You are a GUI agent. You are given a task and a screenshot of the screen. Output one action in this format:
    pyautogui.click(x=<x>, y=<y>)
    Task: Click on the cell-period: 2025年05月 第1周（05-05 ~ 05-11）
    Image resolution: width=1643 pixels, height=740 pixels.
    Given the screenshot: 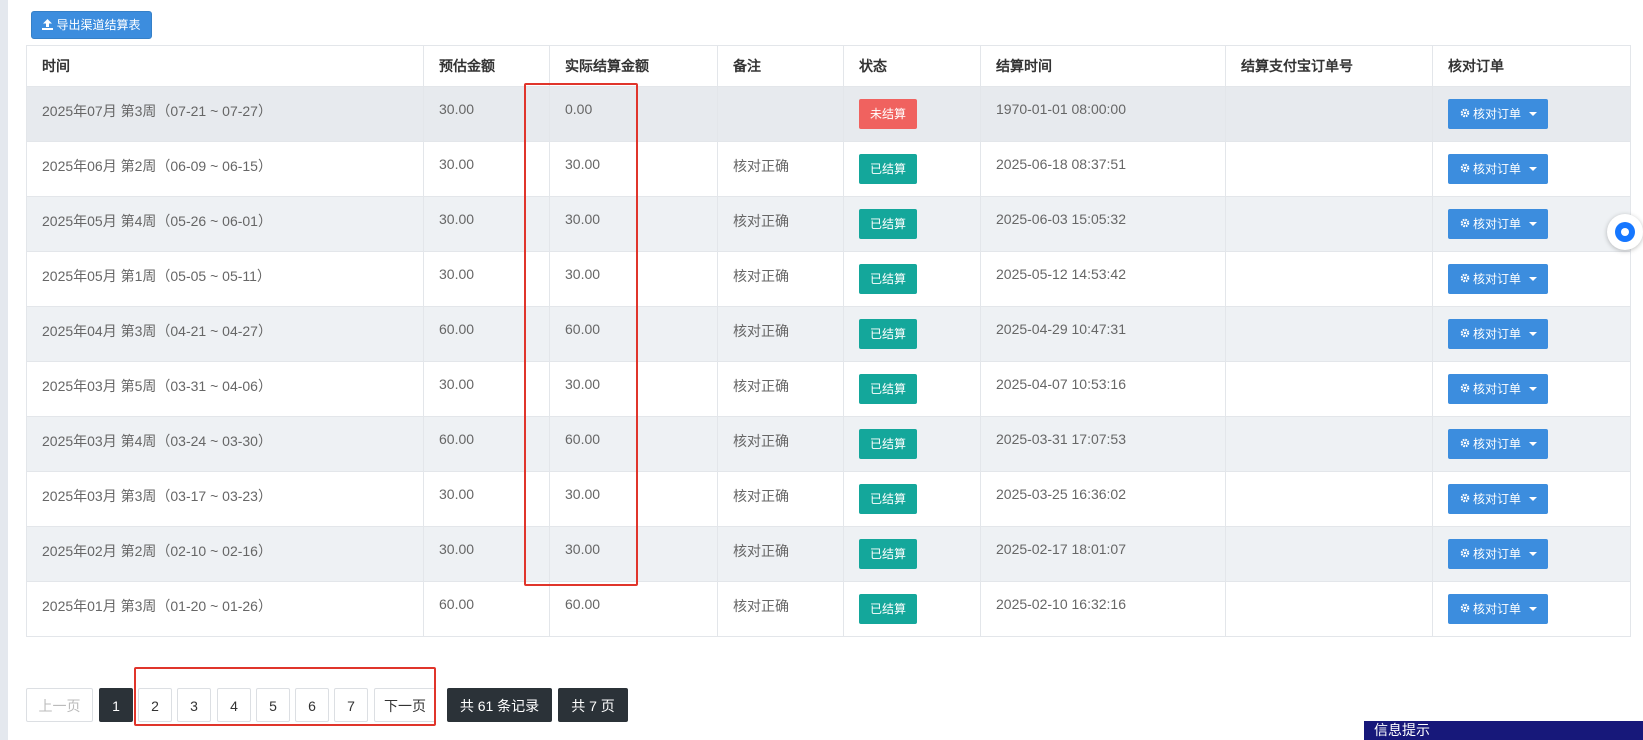 What is the action you would take?
    pyautogui.click(x=225, y=279)
    